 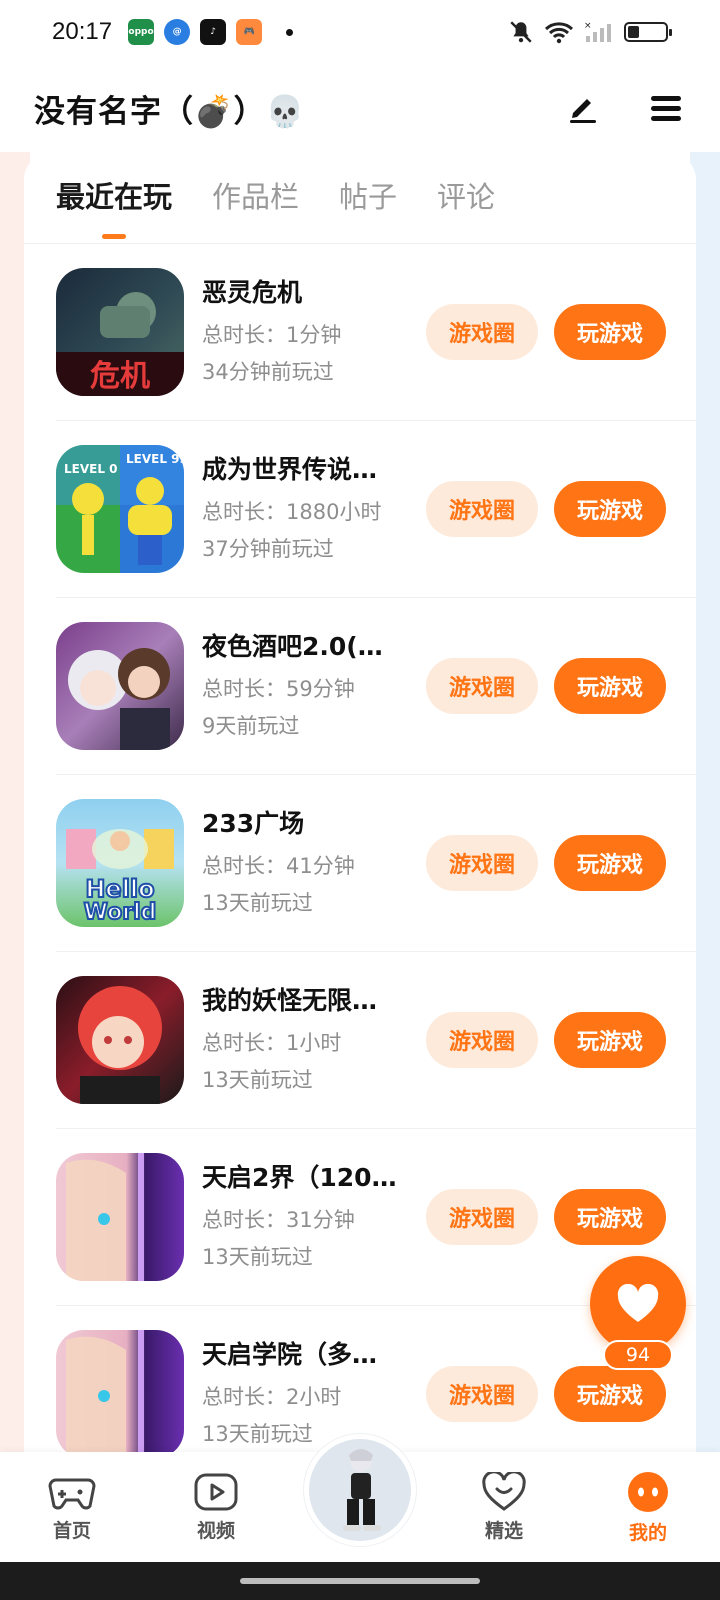 What do you see at coordinates (360, 108) in the screenshot?
I see `profile-header: 没有名字（💣）💀` at bounding box center [360, 108].